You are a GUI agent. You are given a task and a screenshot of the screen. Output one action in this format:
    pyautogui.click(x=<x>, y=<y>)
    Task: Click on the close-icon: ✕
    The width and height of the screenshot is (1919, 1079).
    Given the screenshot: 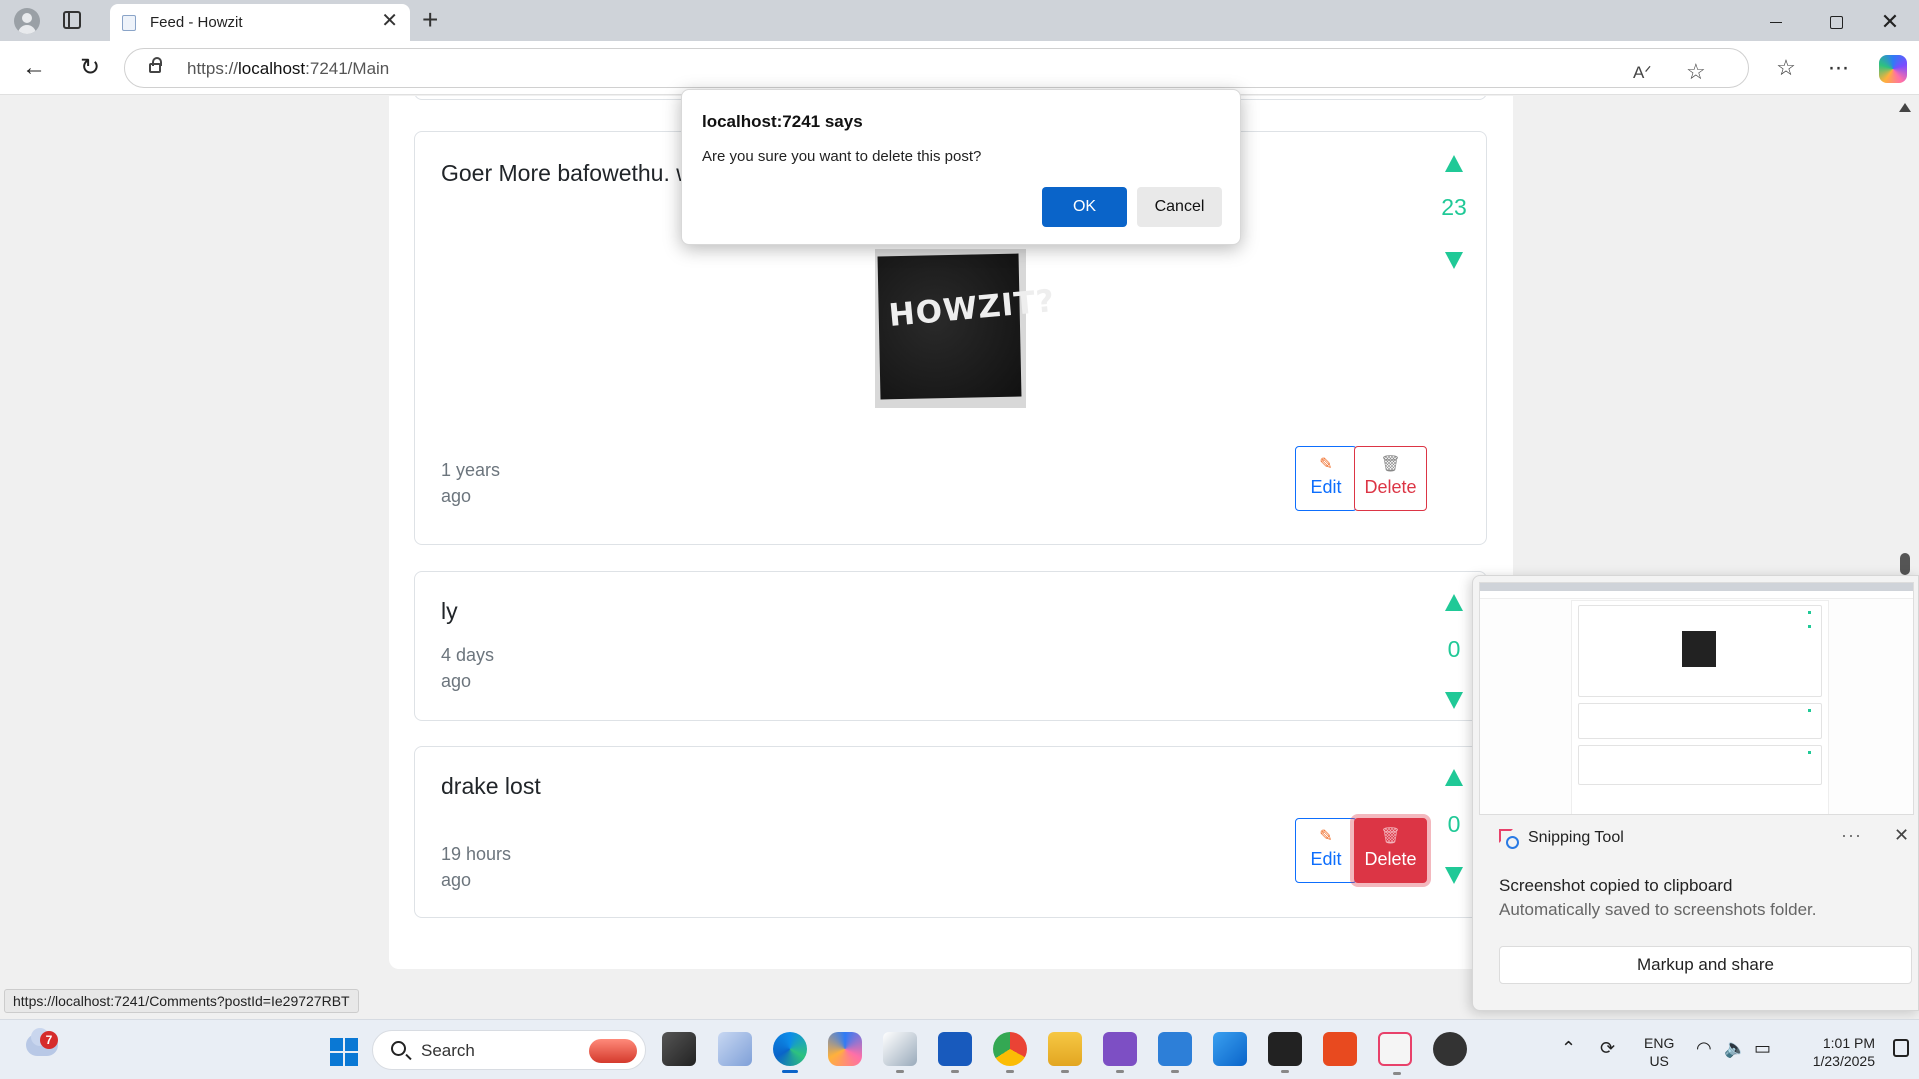 What is the action you would take?
    pyautogui.click(x=1901, y=835)
    